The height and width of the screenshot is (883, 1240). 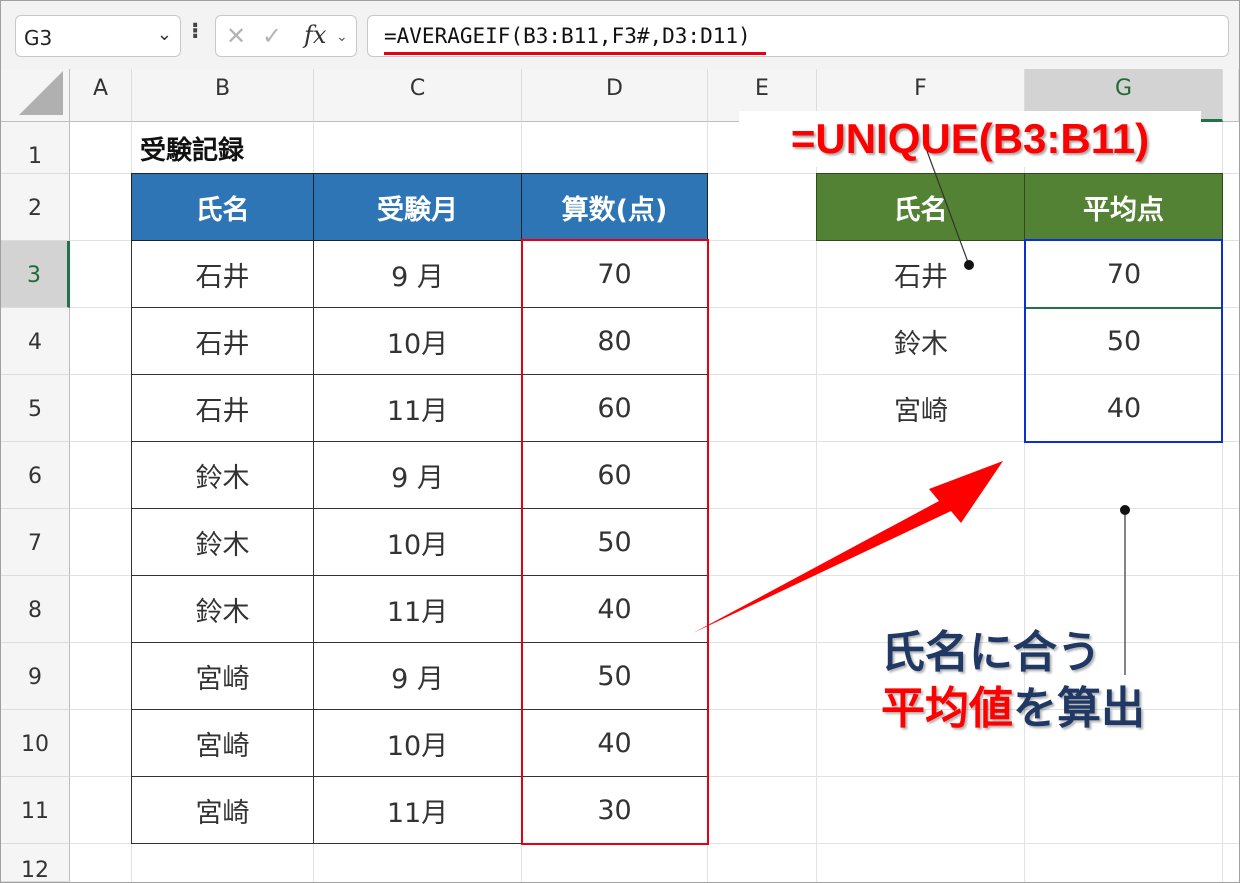 I want to click on score-range-highlight, so click(x=615, y=542).